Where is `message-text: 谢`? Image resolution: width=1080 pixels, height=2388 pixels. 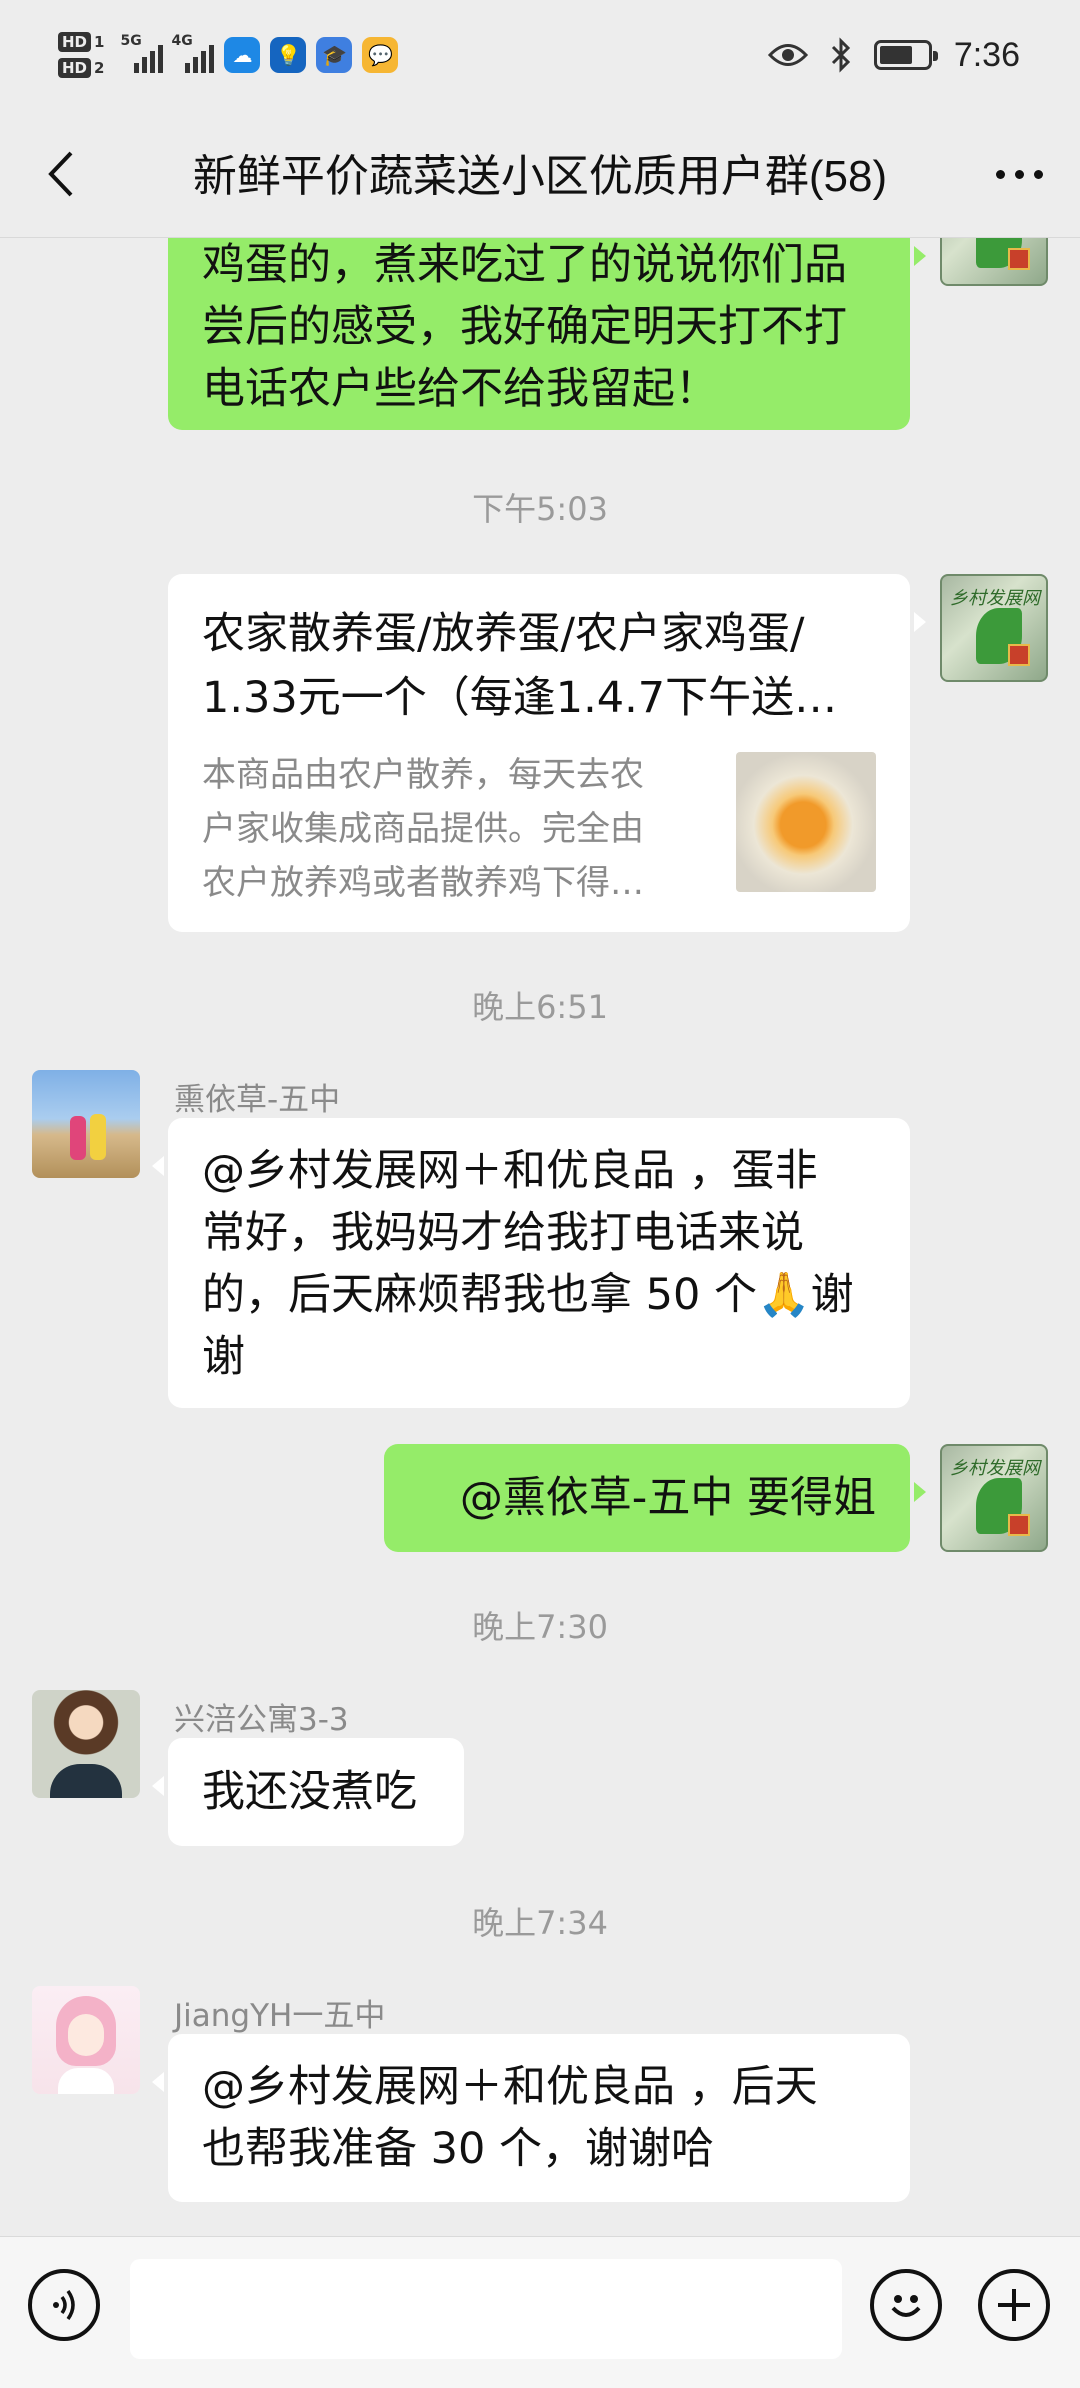 message-text: 谢 is located at coordinates (223, 1357).